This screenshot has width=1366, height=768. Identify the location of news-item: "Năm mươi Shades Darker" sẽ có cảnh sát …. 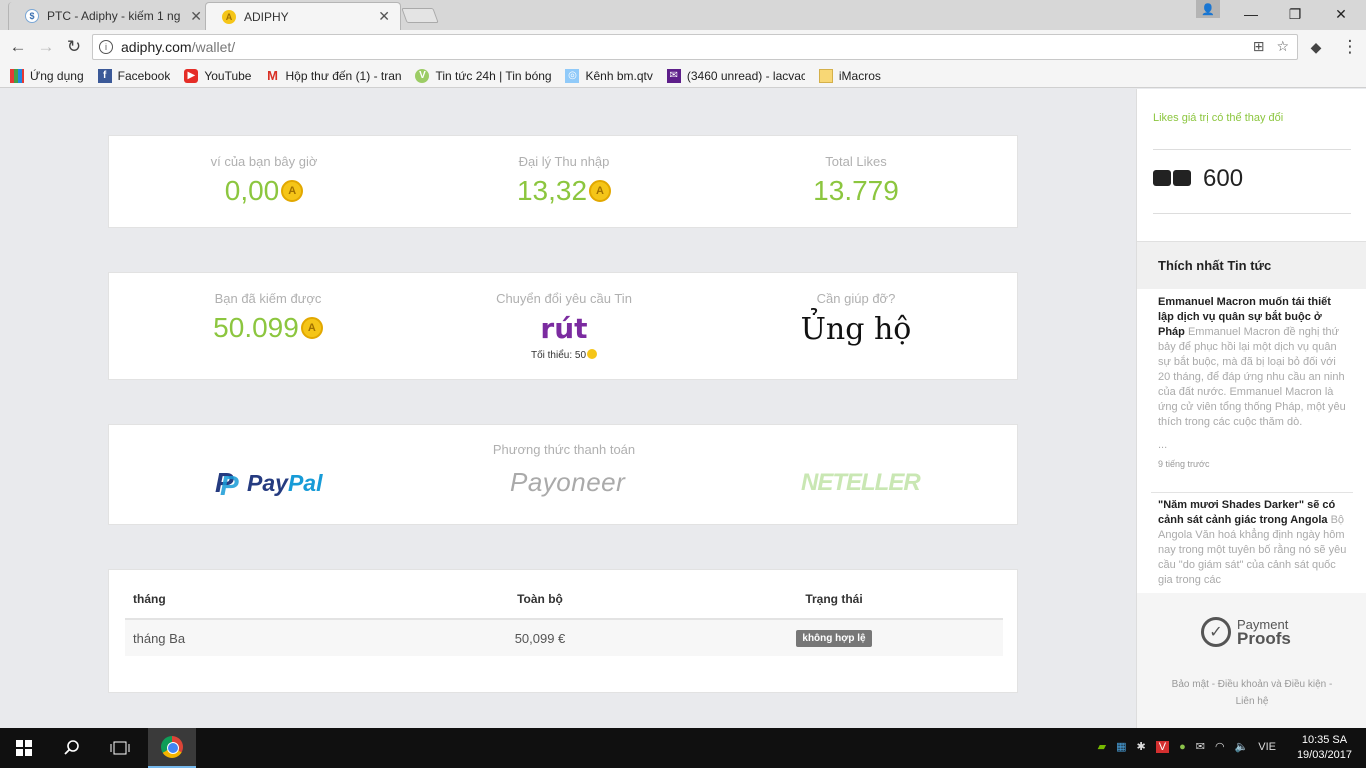
(1253, 544).